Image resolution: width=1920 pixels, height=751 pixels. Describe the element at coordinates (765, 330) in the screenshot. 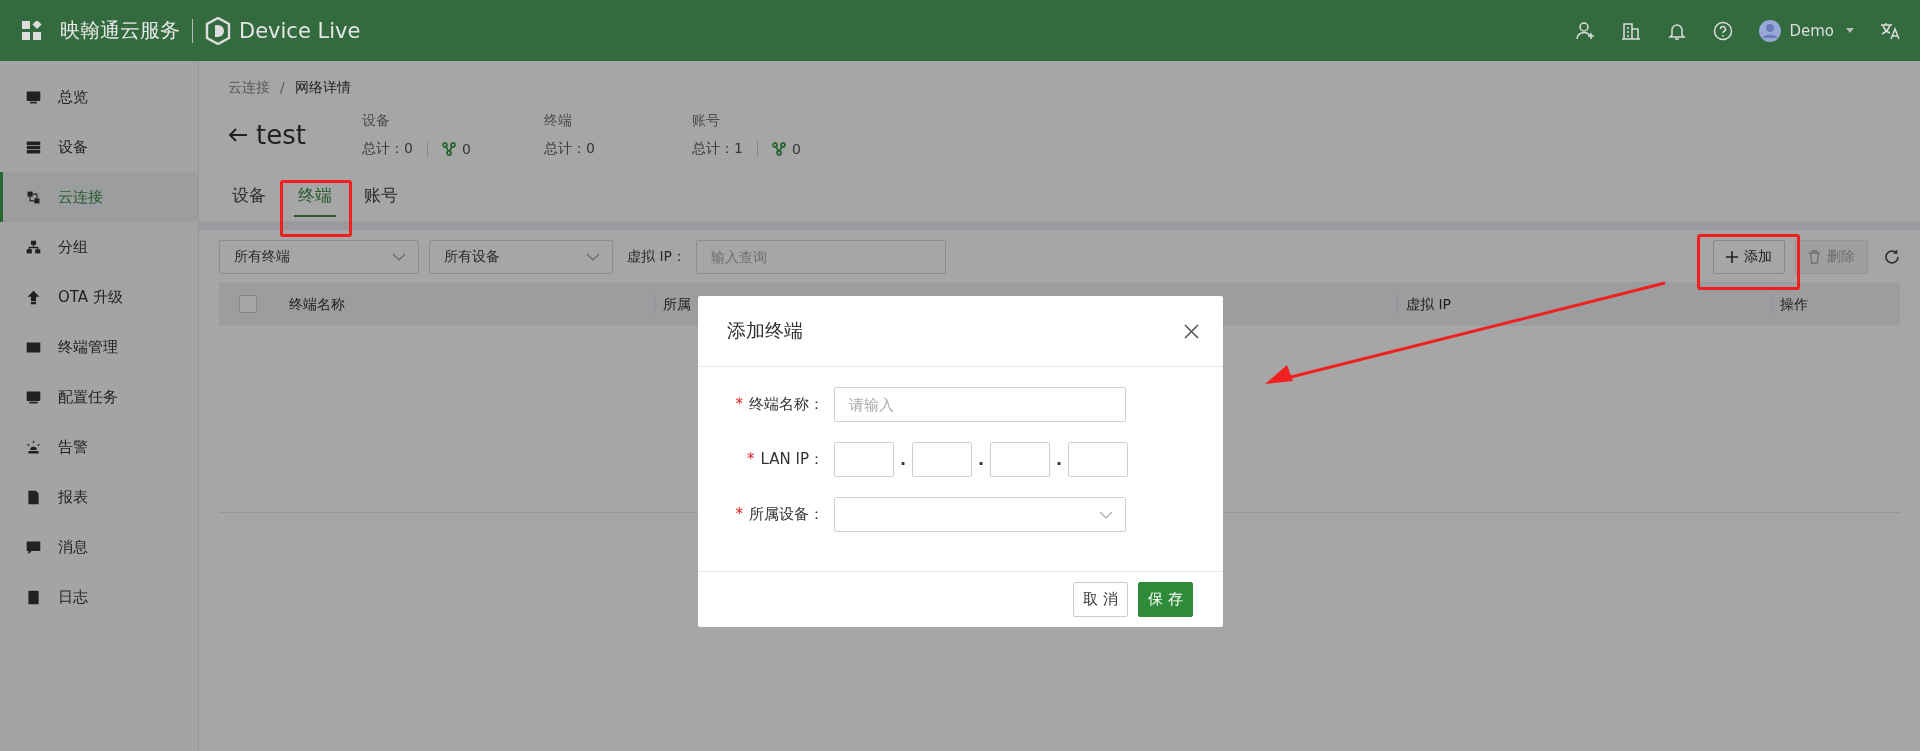

I see `dialog-title: 添加终端` at that location.